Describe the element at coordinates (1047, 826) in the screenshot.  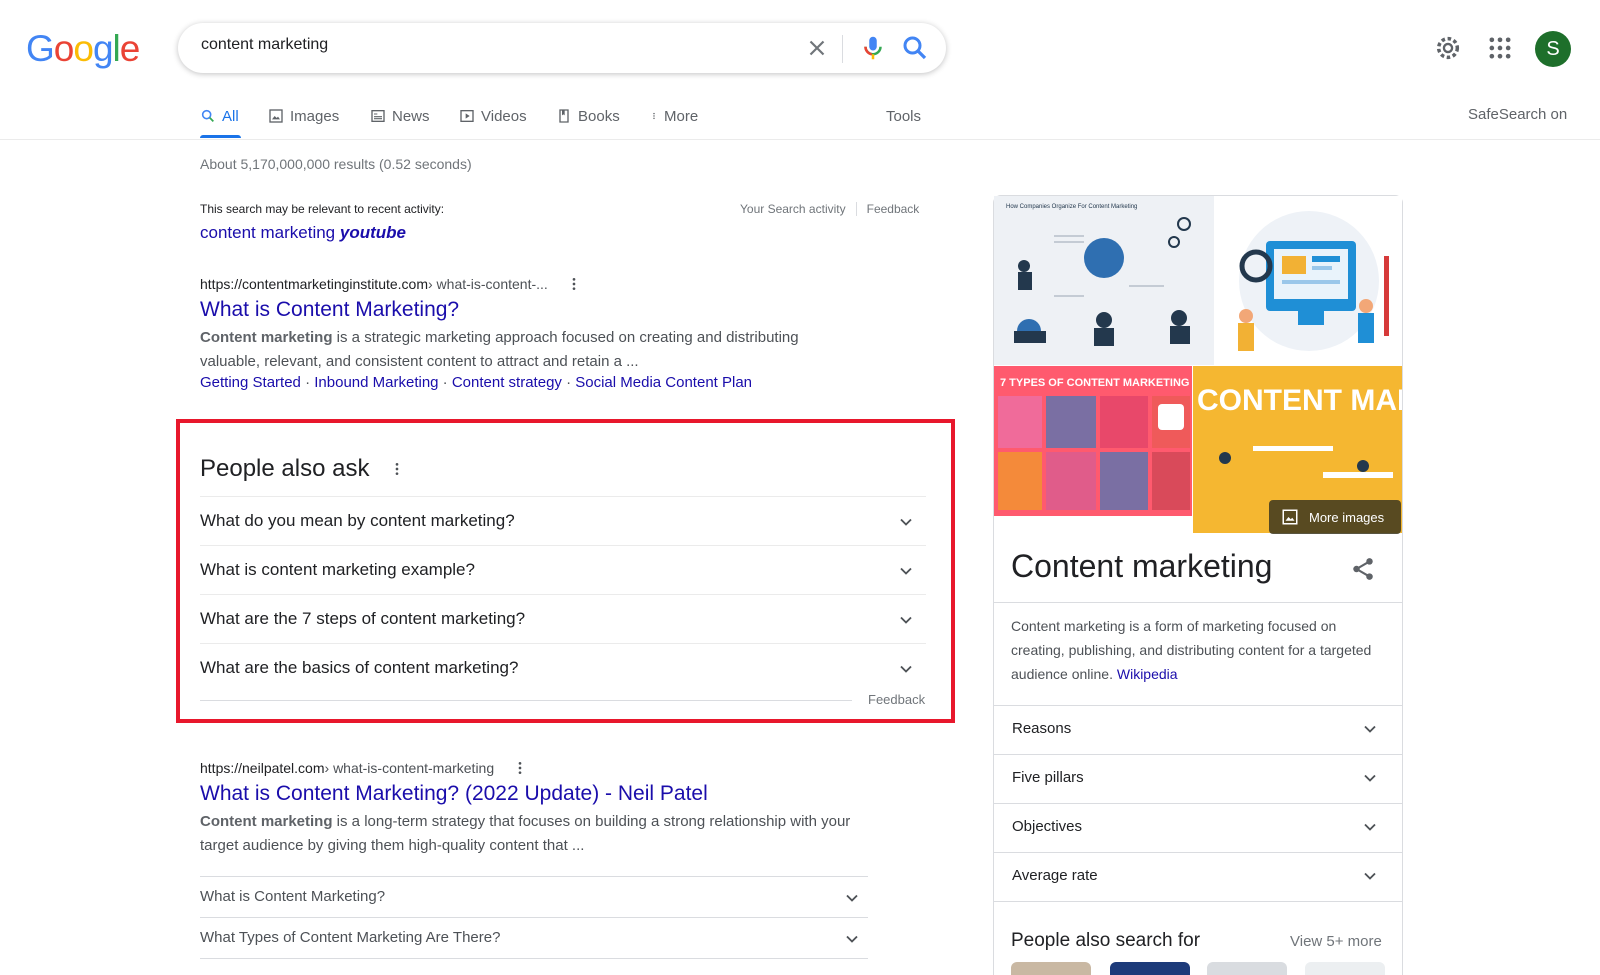
I see `kp-row-label: Objectives` at that location.